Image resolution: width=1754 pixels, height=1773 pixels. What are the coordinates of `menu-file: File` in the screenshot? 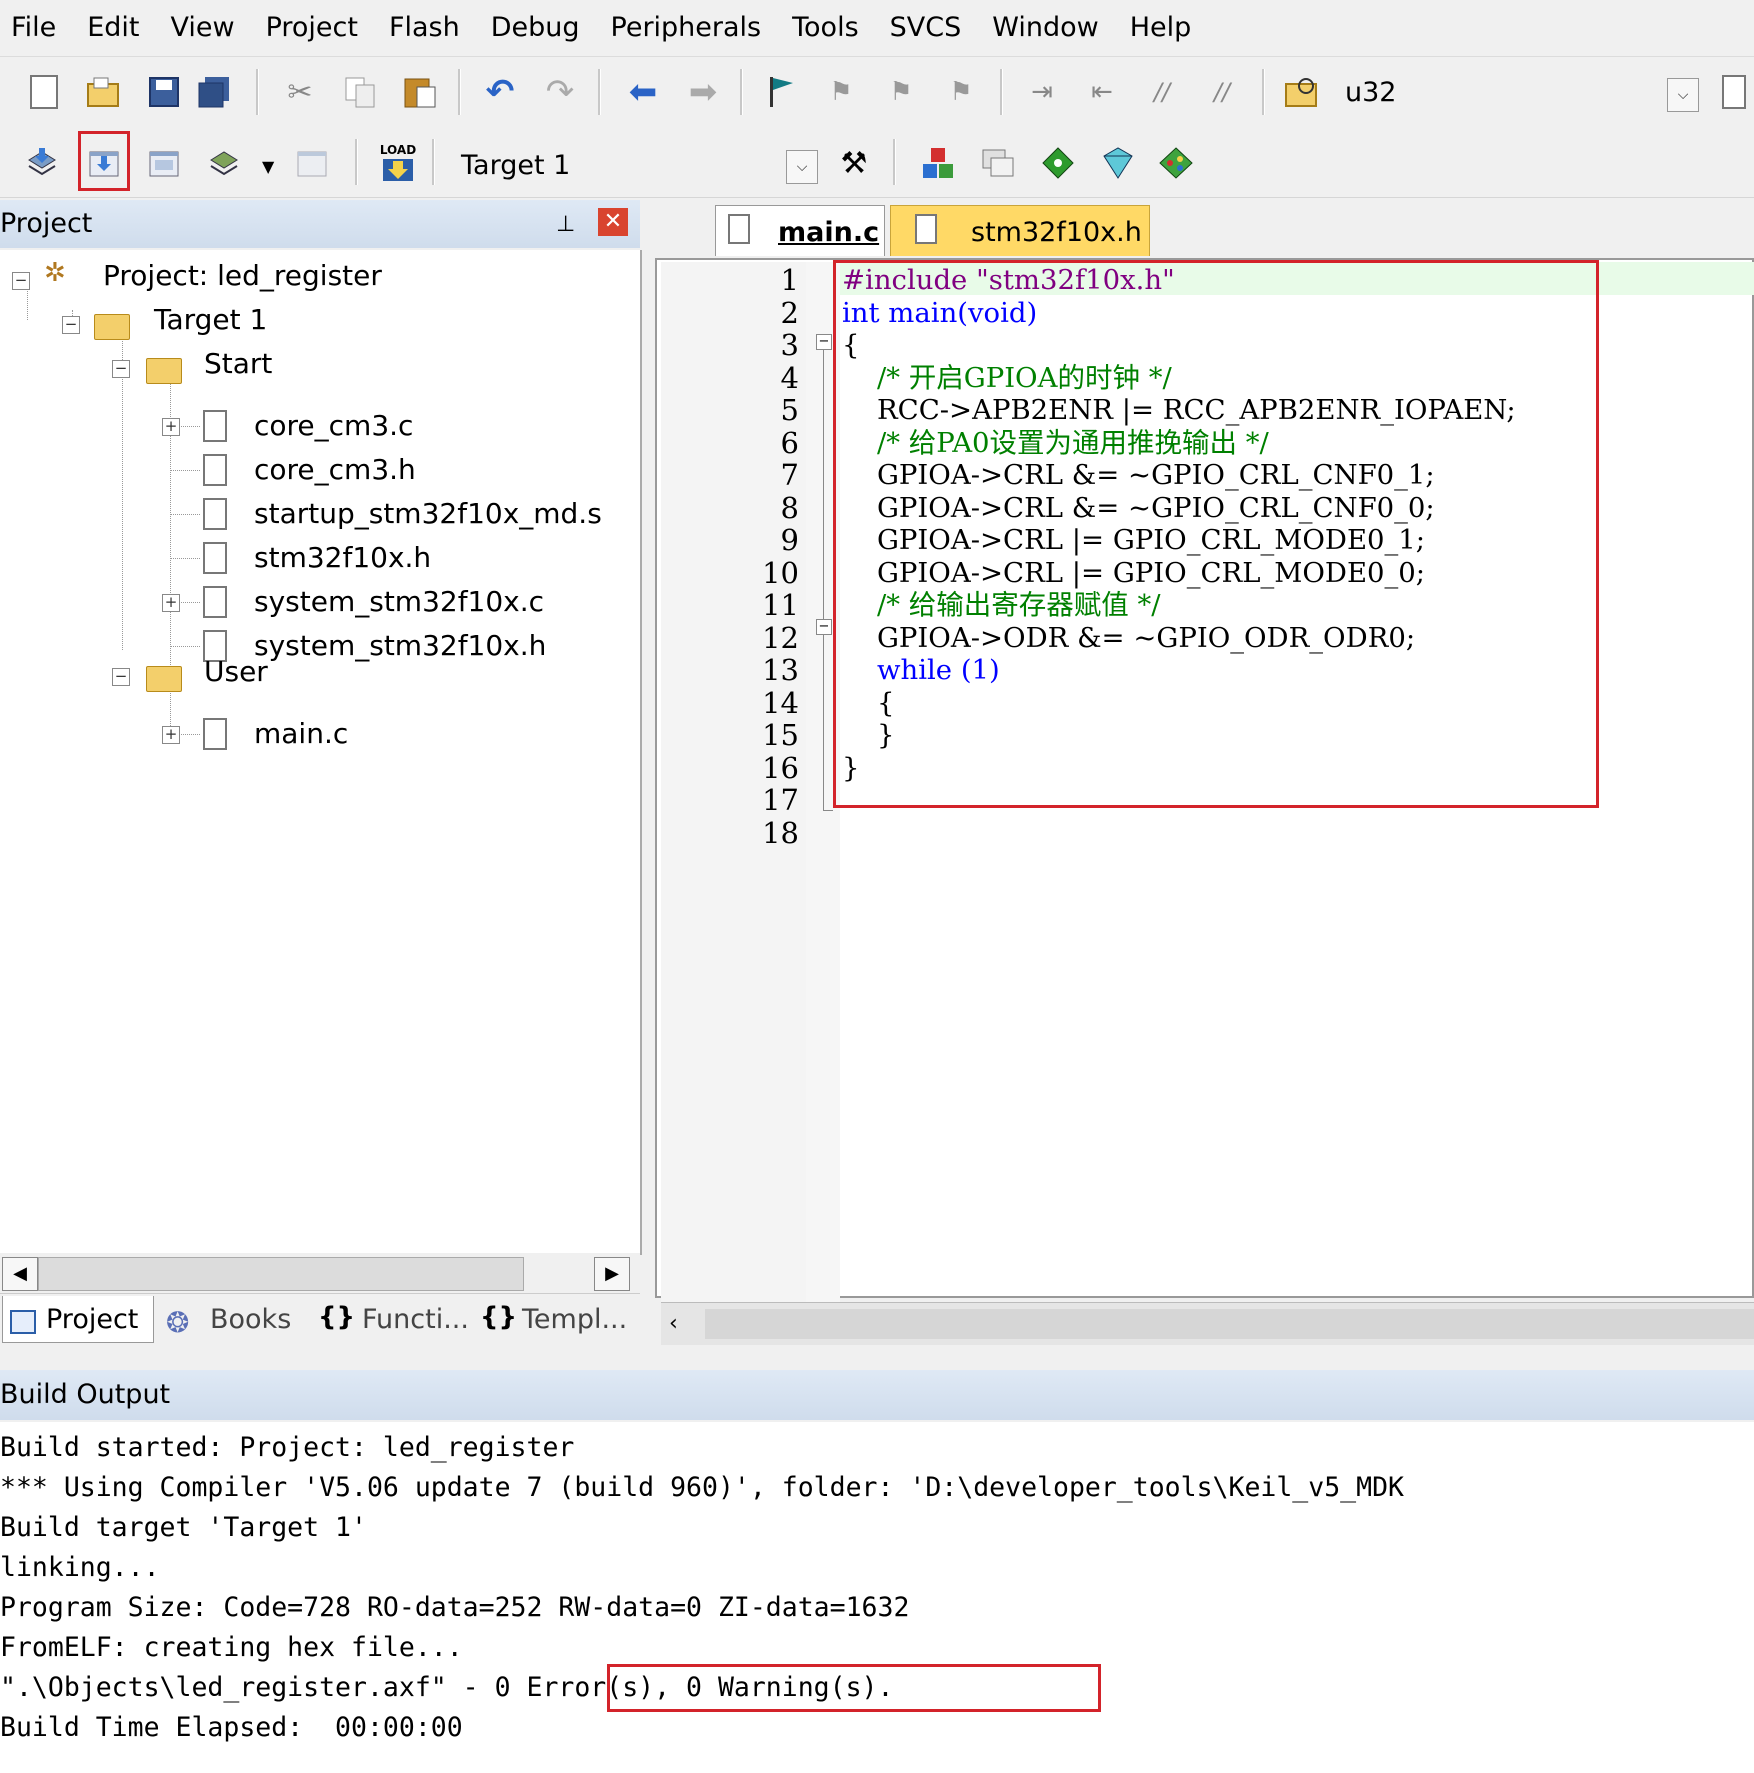 It's located at (38, 28).